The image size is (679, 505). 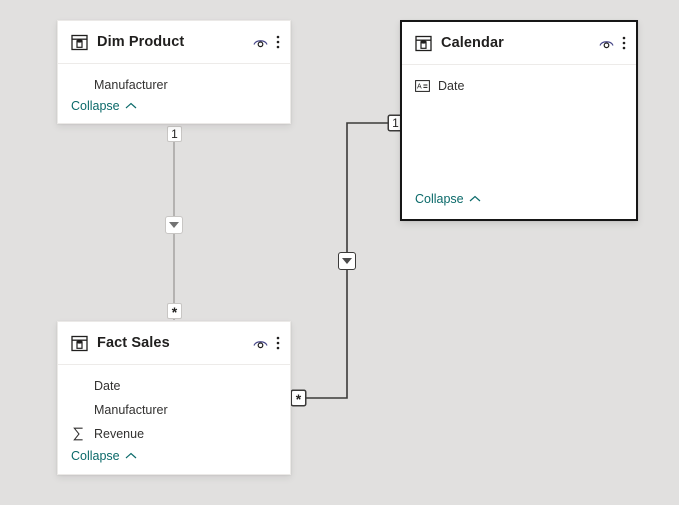 What do you see at coordinates (174, 386) in the screenshot?
I see `field-row: Date` at bounding box center [174, 386].